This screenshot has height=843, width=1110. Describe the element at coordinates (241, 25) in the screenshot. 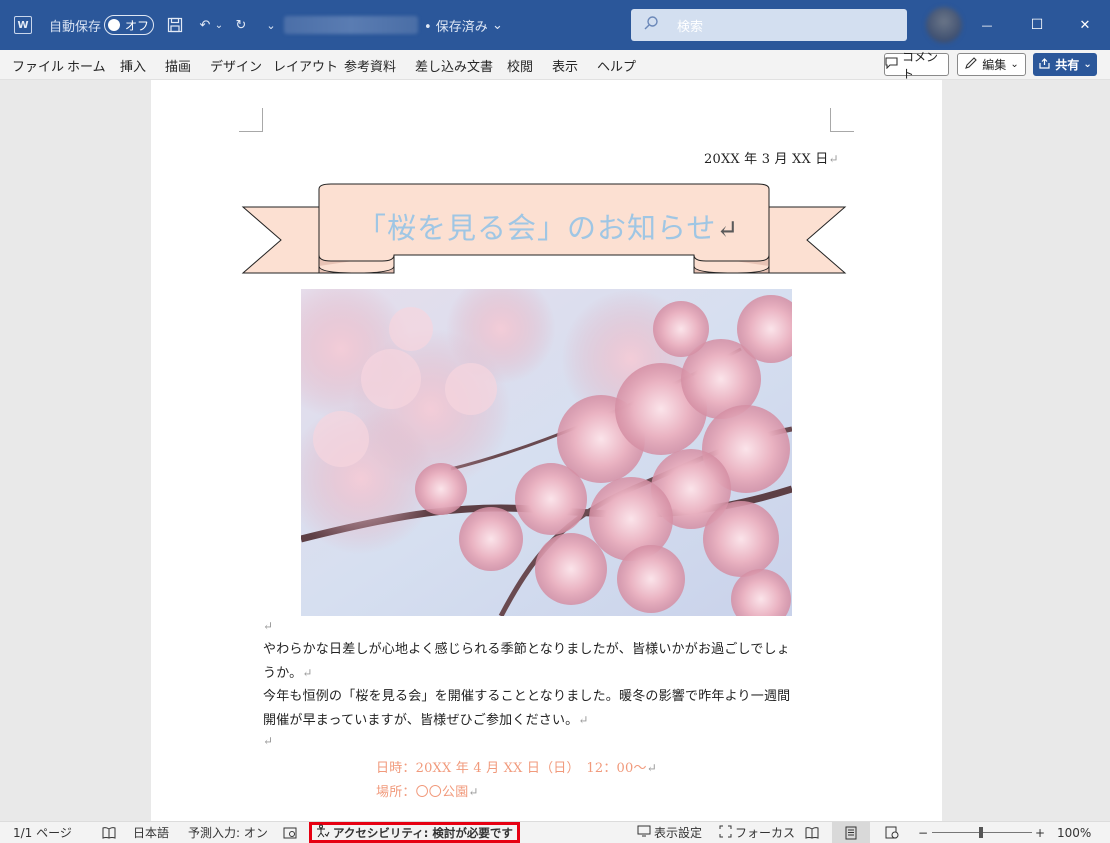

I see `redo-icon: ↻` at that location.